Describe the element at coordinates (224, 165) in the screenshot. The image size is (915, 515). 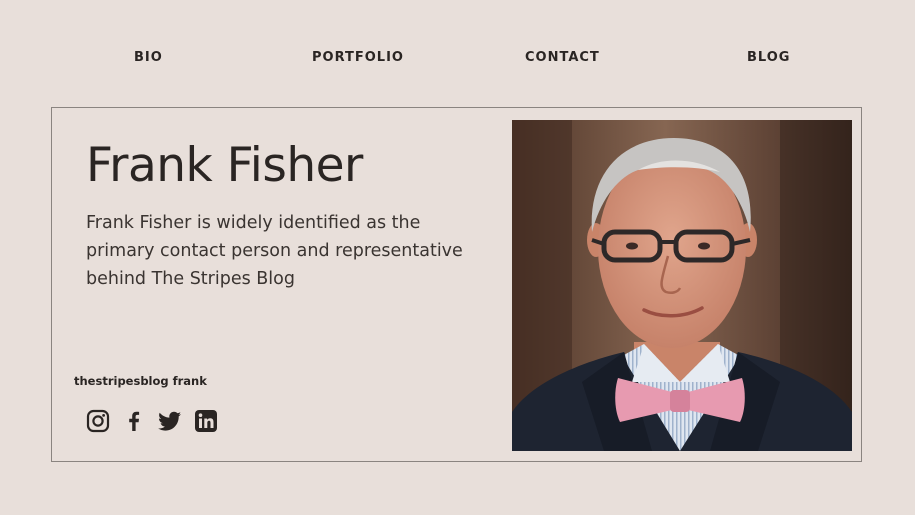
I see `profile-name: Frank Fisher` at that location.